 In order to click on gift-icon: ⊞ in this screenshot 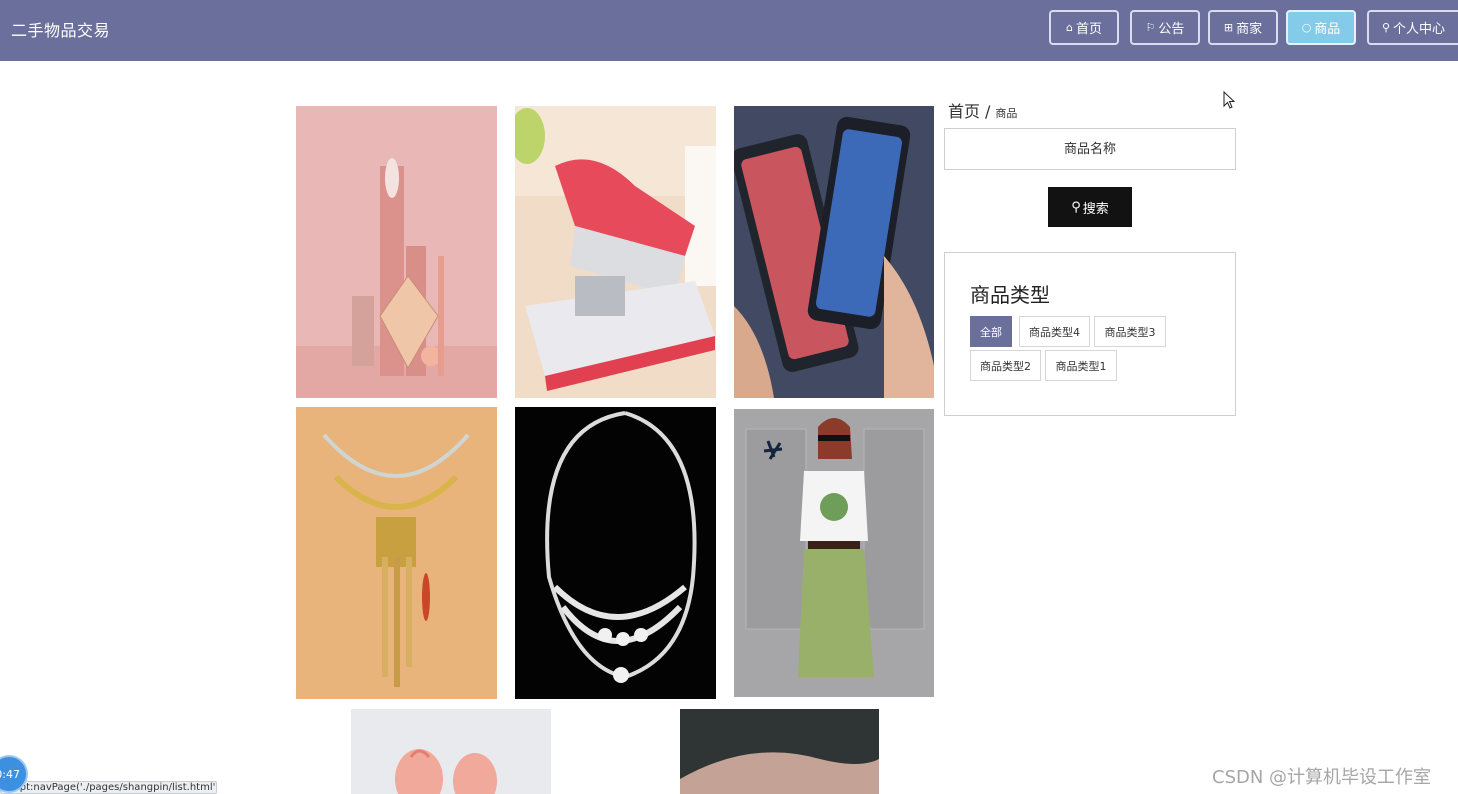, I will do `click(1228, 27)`.